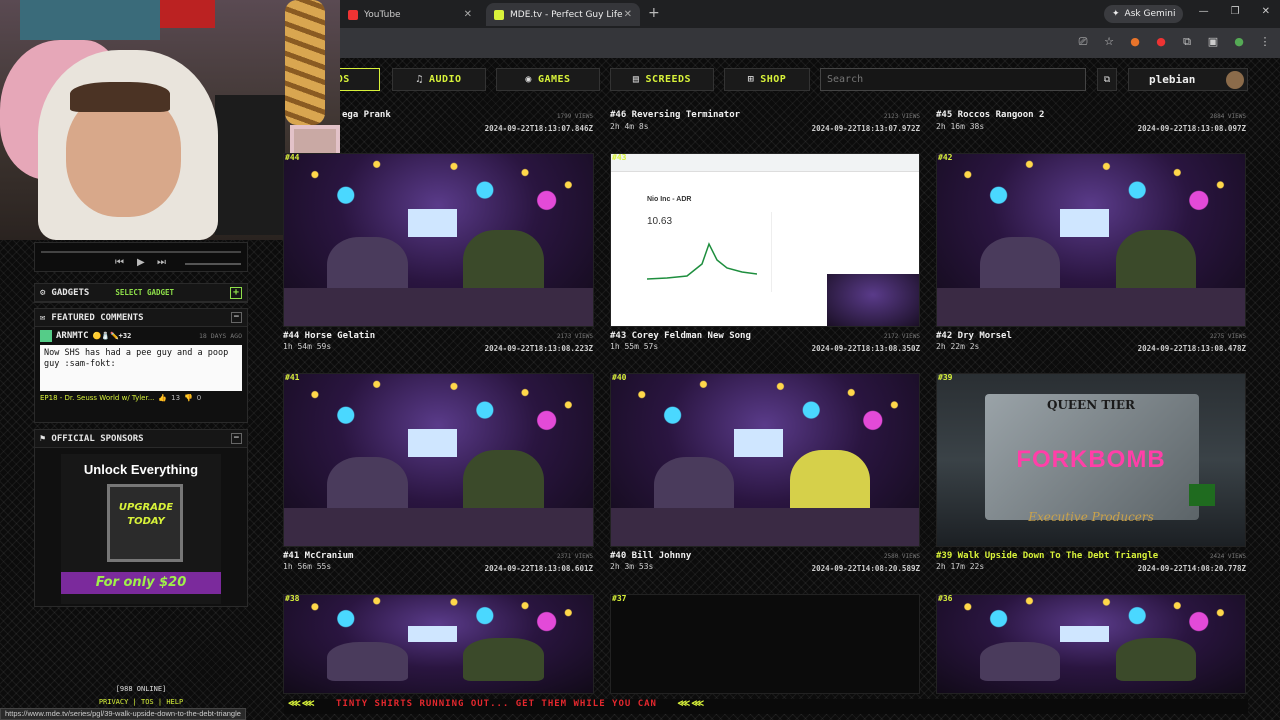 The height and width of the screenshot is (720, 1280). I want to click on video-title: #42 Dry Morsel, so click(974, 336).